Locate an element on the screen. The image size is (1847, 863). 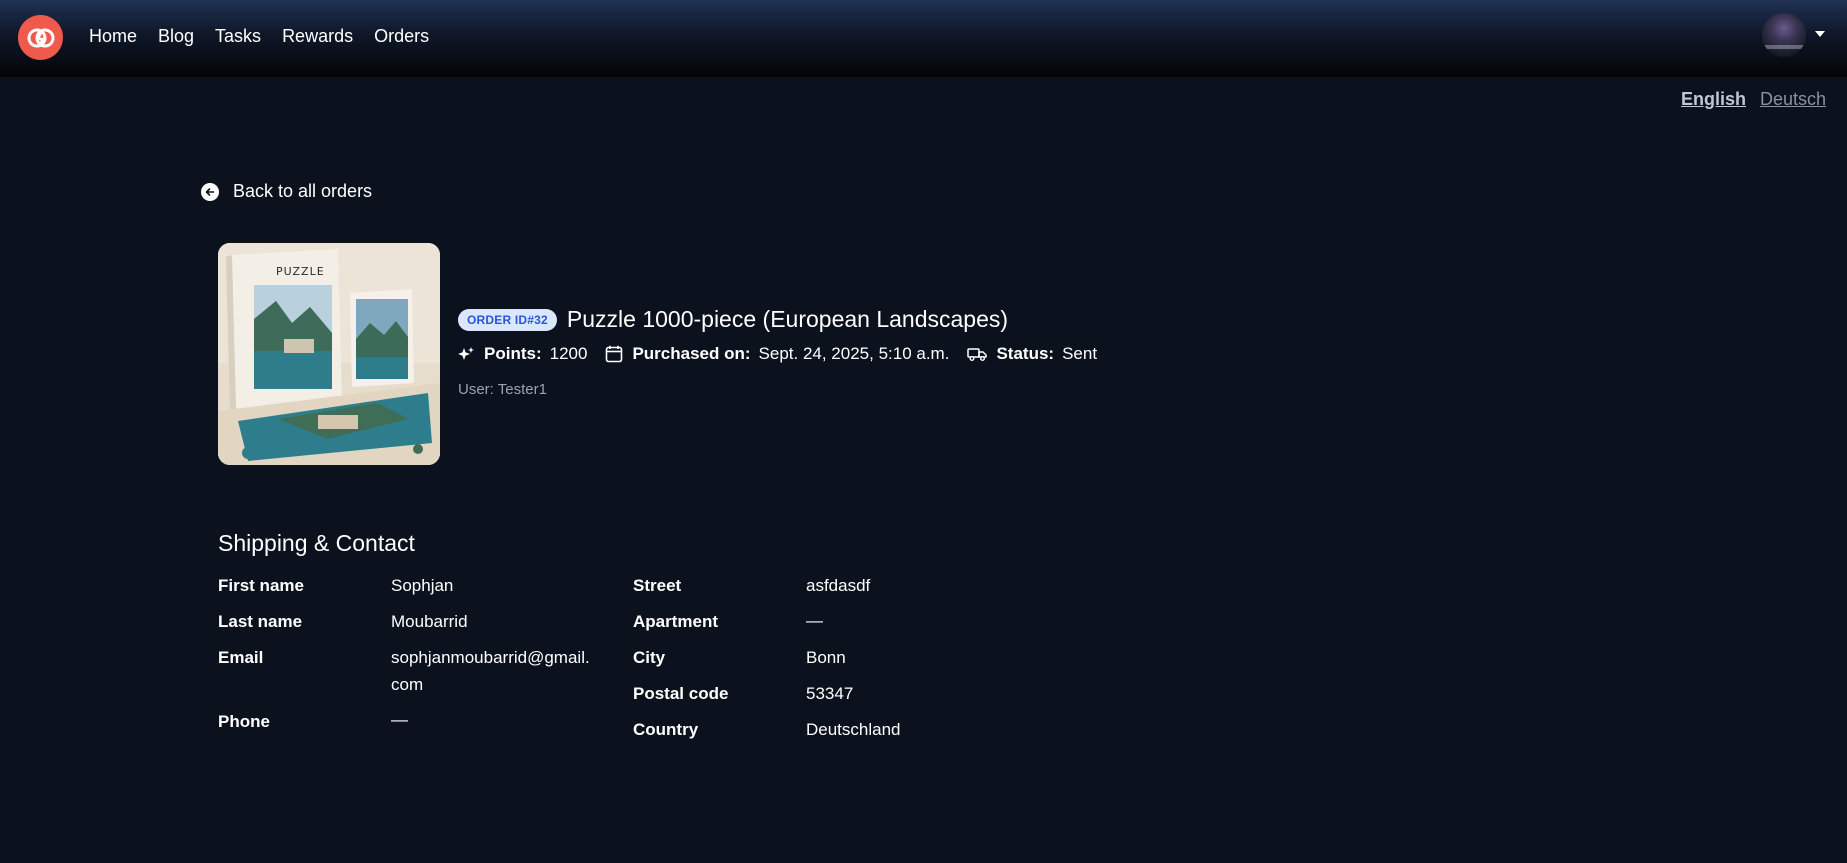
country-label: Country is located at coordinates (666, 729).